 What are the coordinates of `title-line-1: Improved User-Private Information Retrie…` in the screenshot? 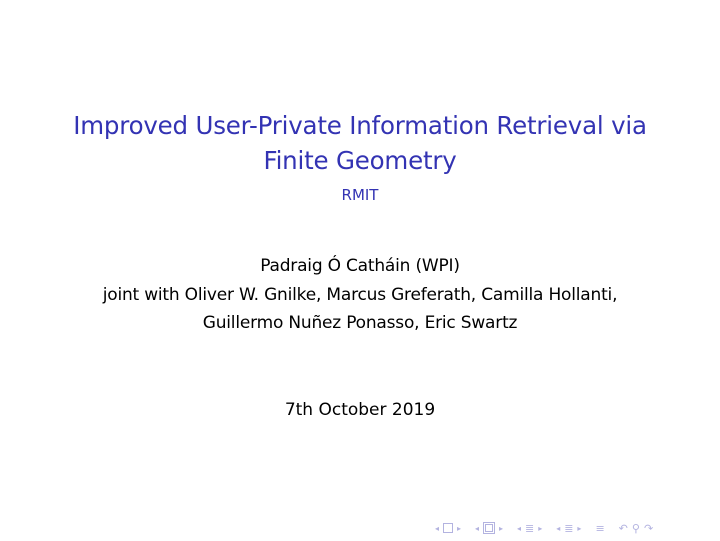 It's located at (360, 125).